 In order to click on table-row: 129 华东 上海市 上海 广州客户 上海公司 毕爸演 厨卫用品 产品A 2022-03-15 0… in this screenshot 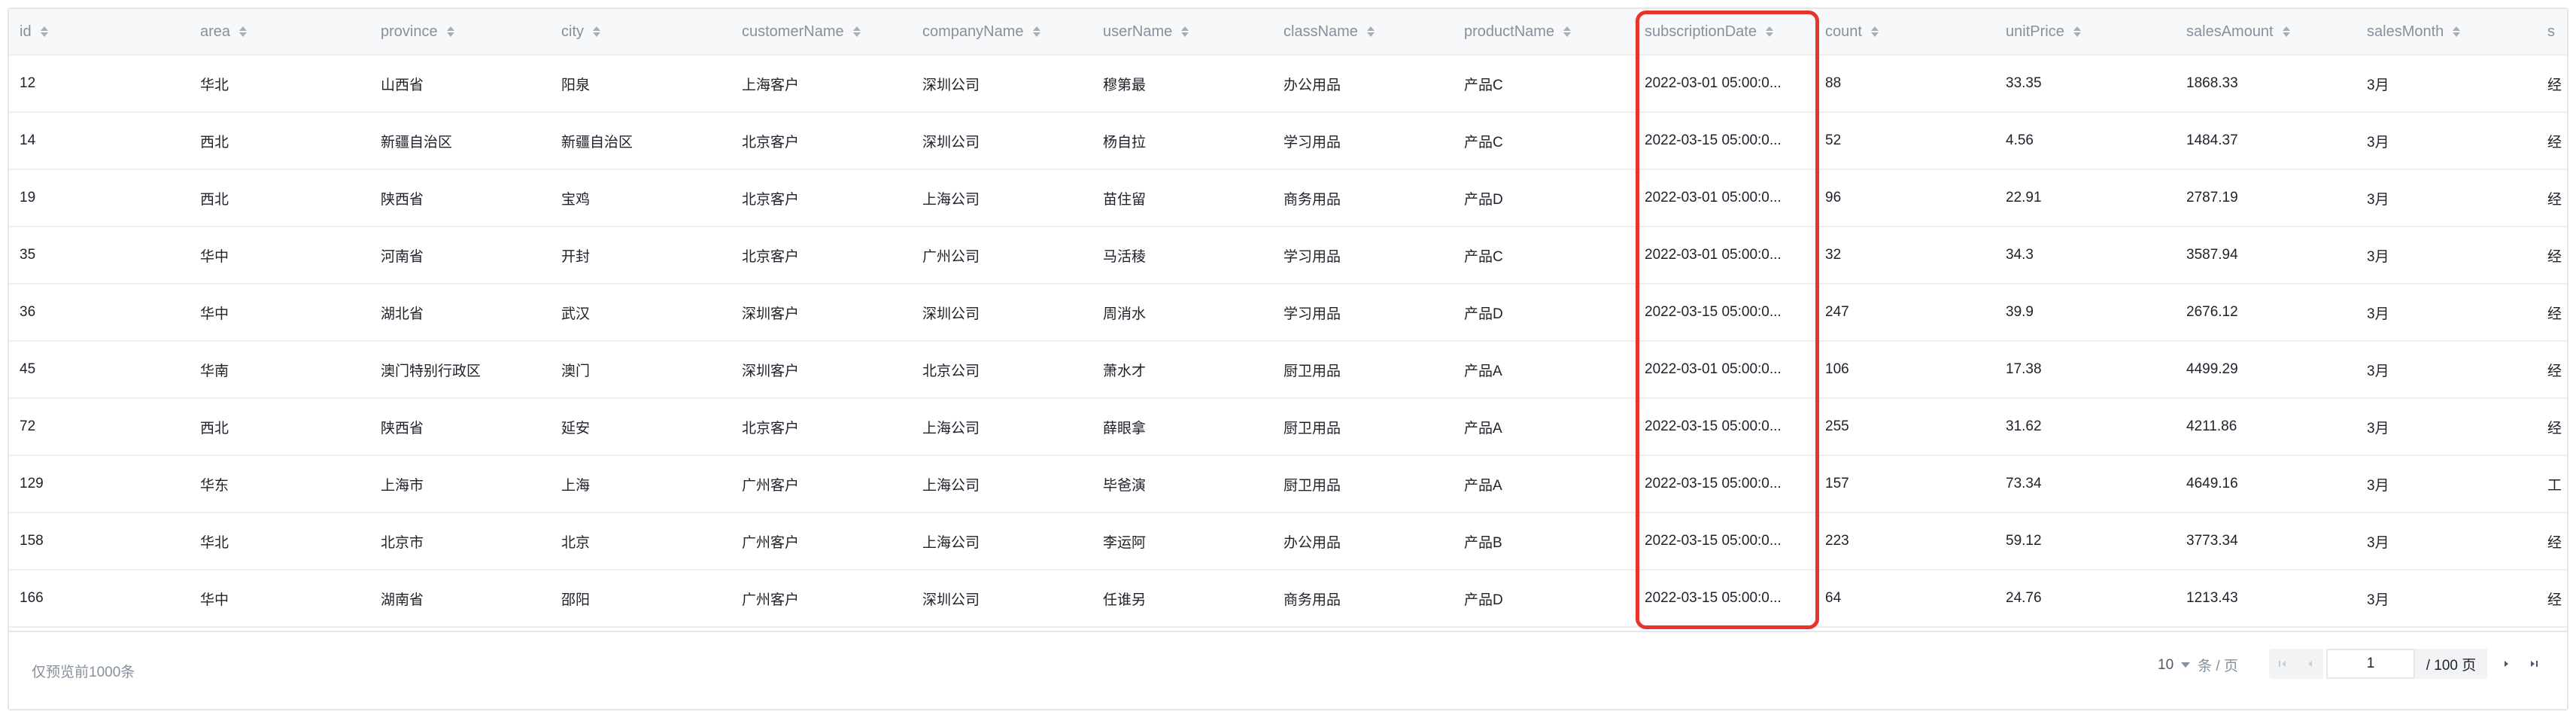, I will do `click(1288, 484)`.